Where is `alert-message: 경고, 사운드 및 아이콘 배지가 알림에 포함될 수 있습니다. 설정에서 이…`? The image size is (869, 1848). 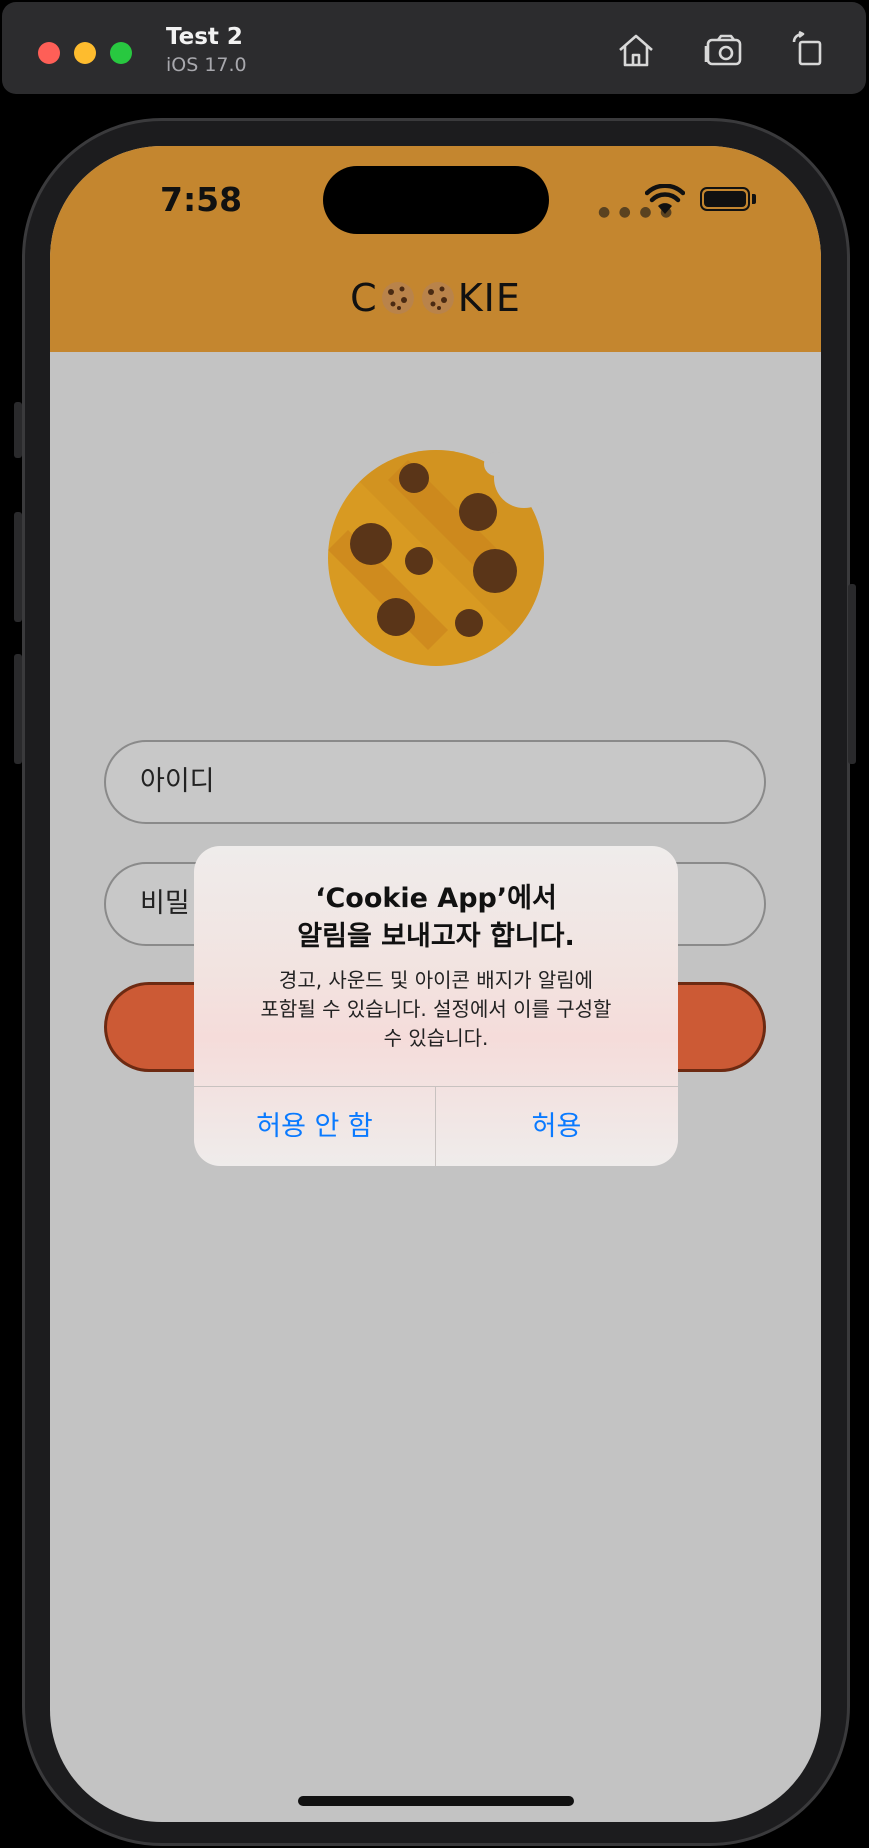
alert-message: 경고, 사운드 및 아이콘 배지가 알림에 포함될 수 있습니다. 설정에서 이… is located at coordinates (436, 1009).